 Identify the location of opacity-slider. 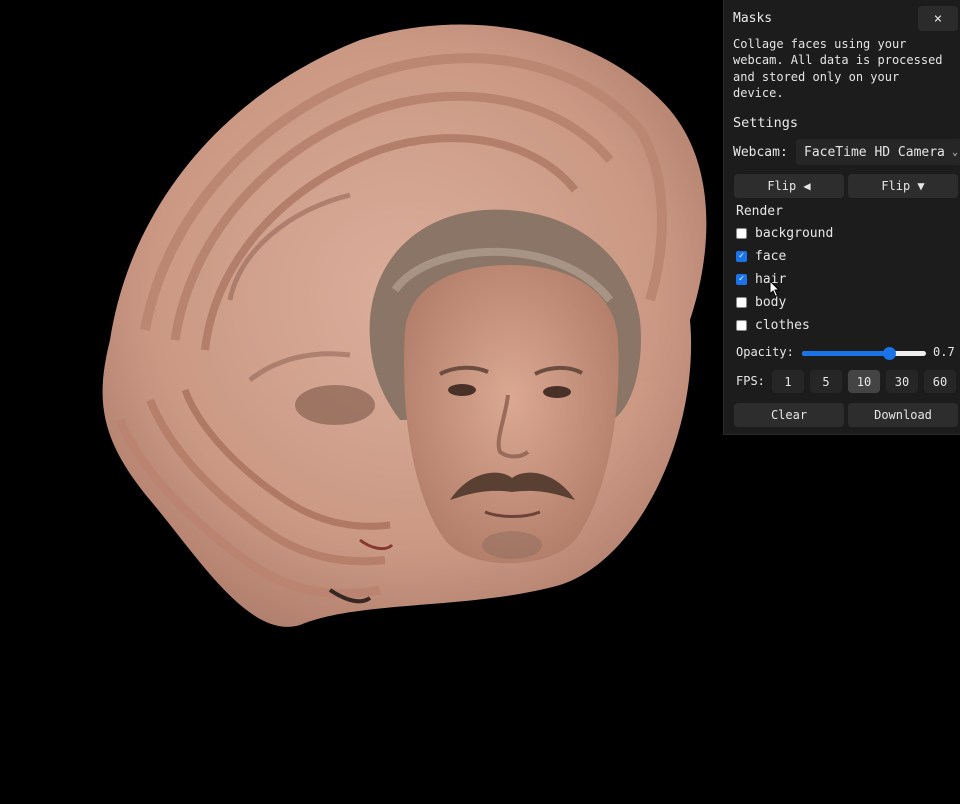
(864, 353).